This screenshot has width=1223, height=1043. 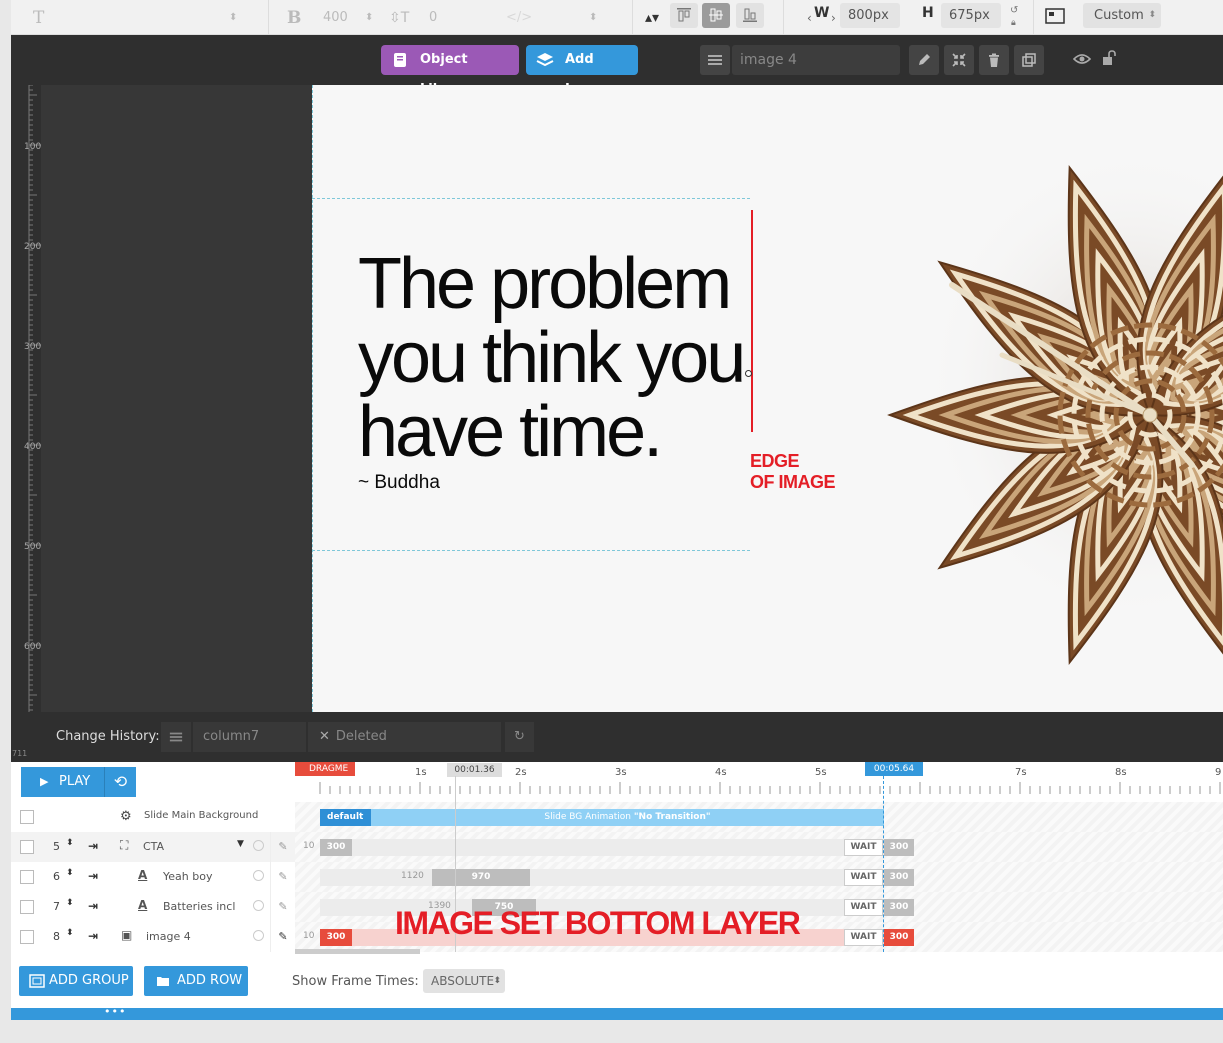 I want to click on group-icon: ⛶, so click(x=124, y=845).